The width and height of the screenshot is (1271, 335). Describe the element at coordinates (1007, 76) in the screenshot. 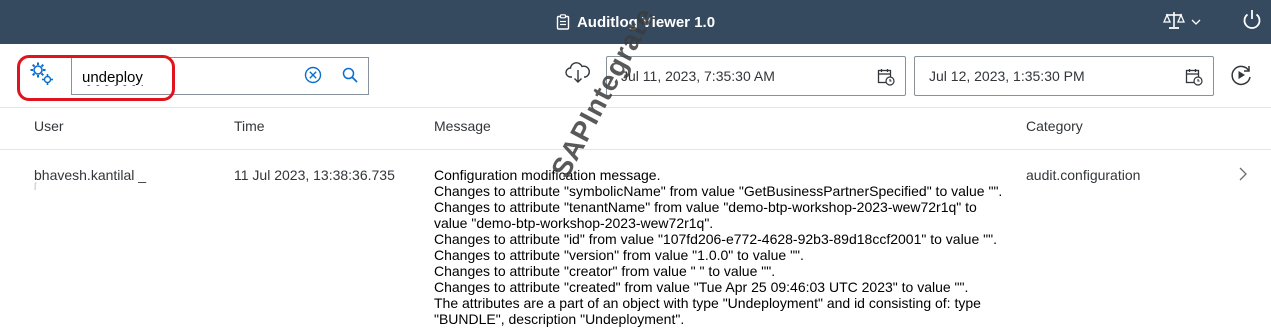

I see `date-to-value: Jul 12, 2023, 1:35:30 PM` at that location.